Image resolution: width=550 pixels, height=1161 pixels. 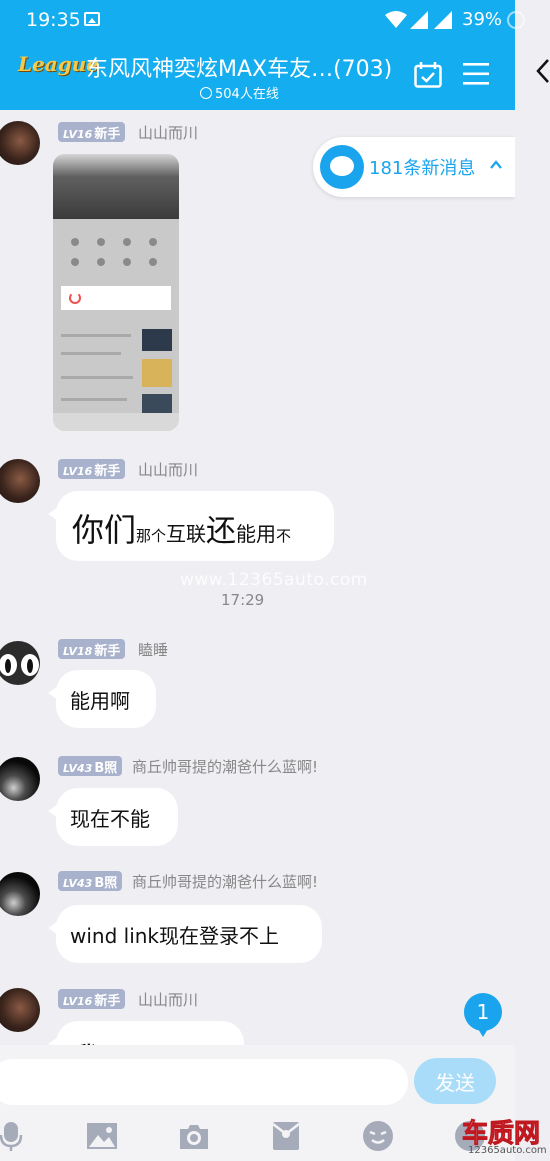 I want to click on unread-count-badge: 1, so click(x=483, y=1015).